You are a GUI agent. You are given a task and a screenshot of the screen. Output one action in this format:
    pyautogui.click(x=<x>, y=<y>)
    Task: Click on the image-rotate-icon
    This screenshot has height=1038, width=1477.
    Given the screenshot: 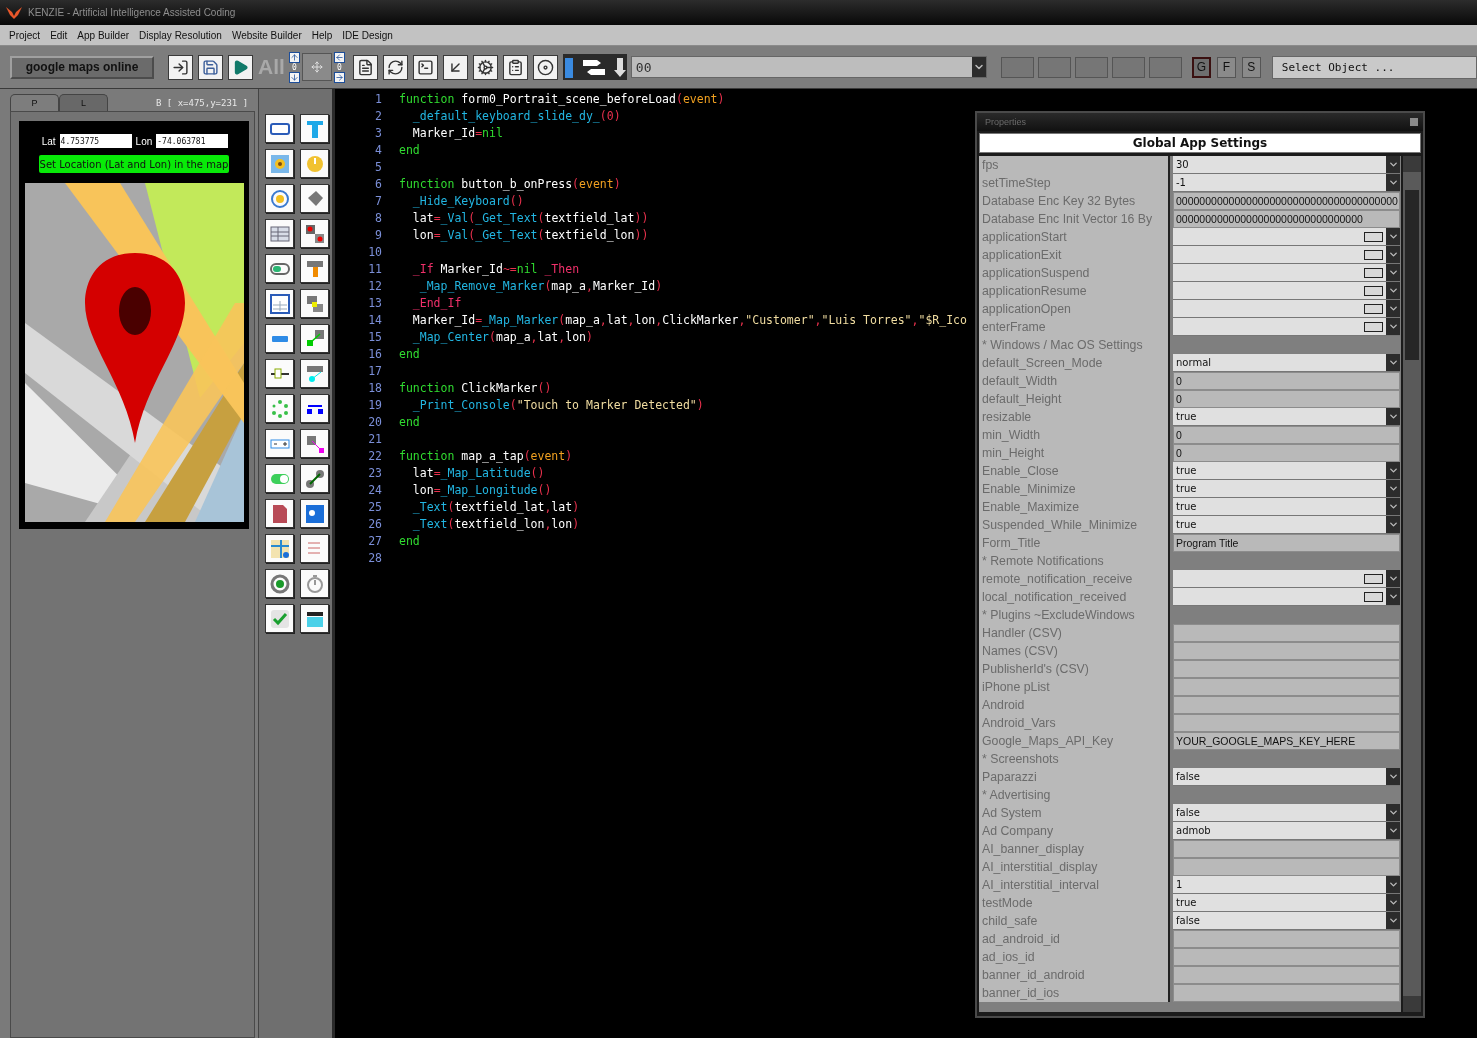 What is the action you would take?
    pyautogui.click(x=279, y=198)
    